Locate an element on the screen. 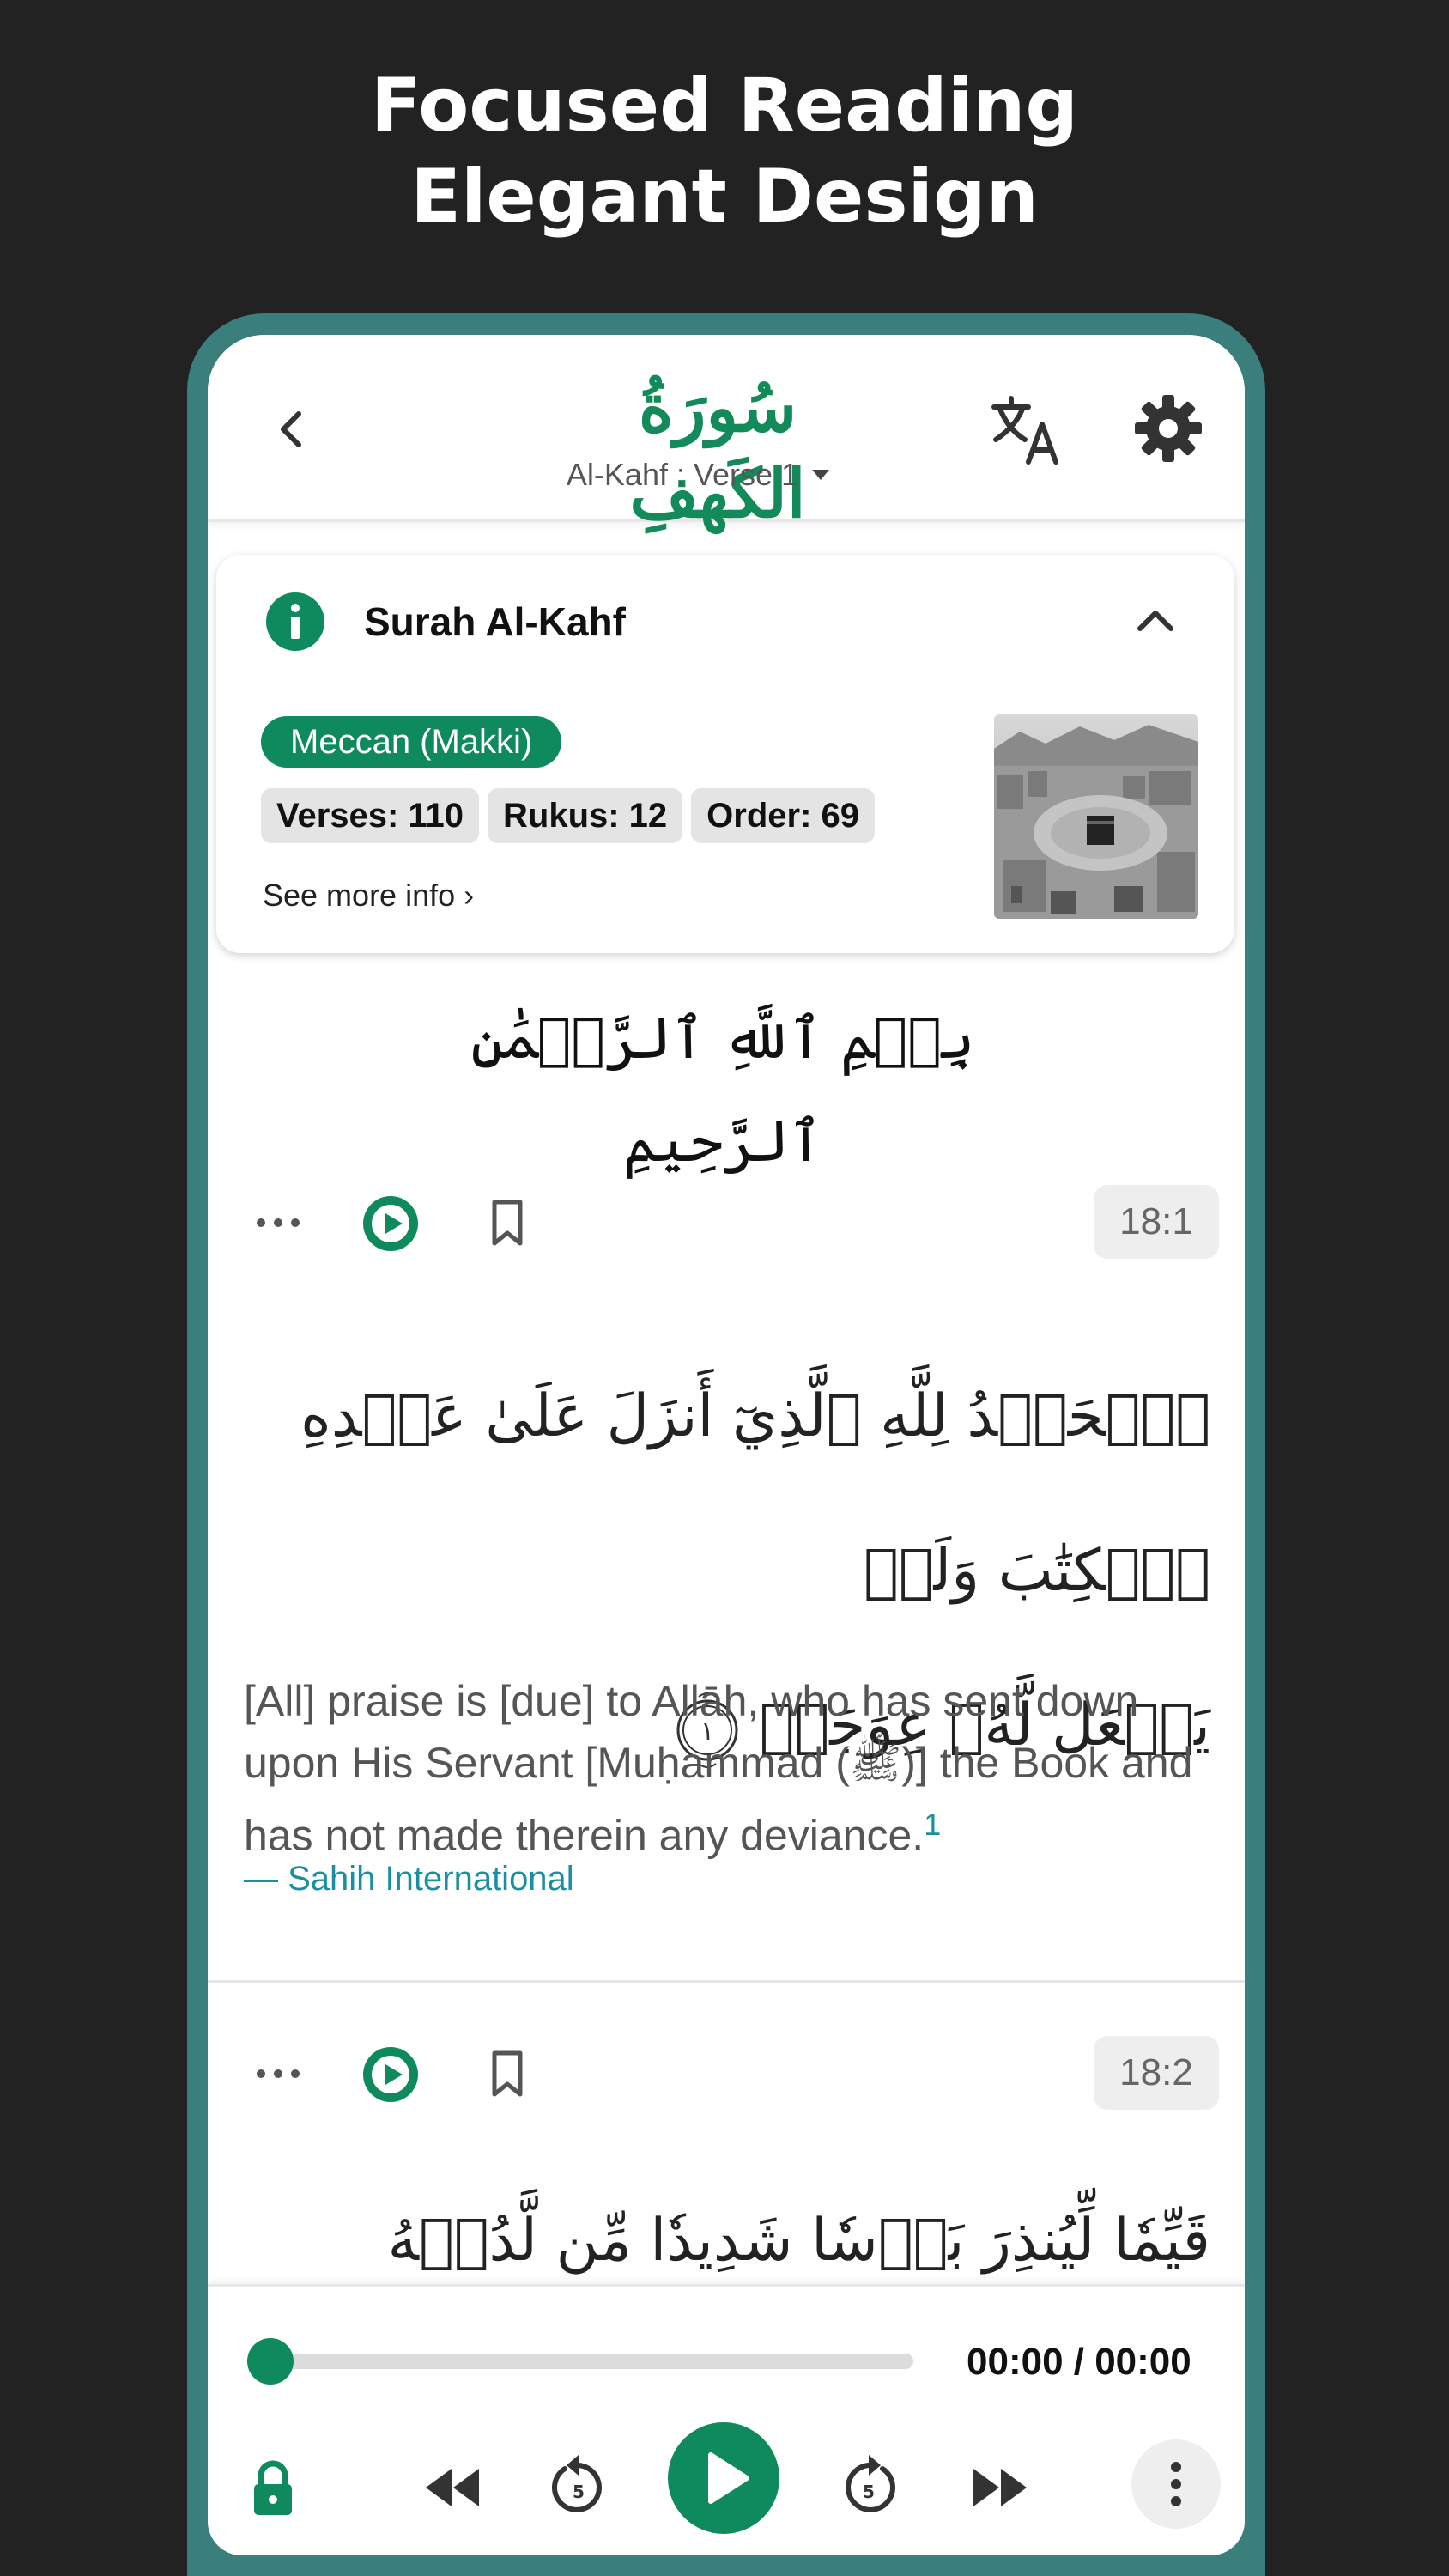 Image resolution: width=1449 pixels, height=2576 pixels. bismillah: بِسۡمِ ٱللَّهِ ٱلرَّحۡمَٰنِ ٱلرَّحِيمِ is located at coordinates (722, 1090).